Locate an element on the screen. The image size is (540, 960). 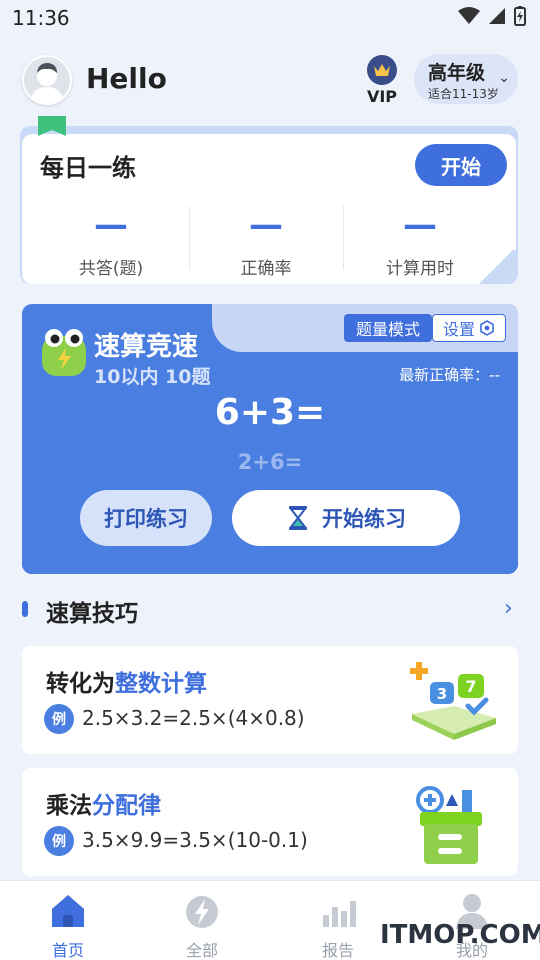
number-book-illustration-icon: 3 7 is located at coordinates (453, 701).